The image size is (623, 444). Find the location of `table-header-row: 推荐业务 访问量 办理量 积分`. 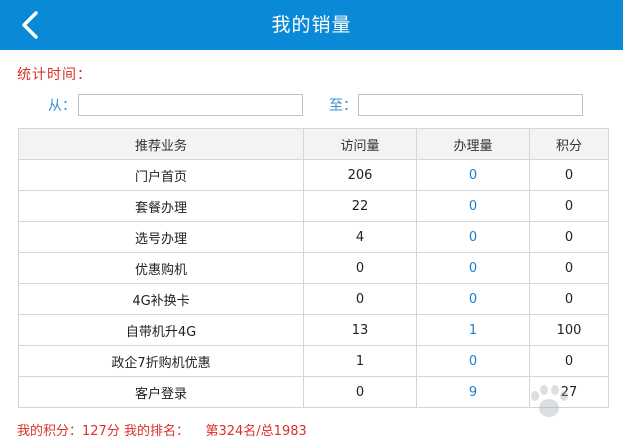

table-header-row: 推荐业务 访问量 办理量 积分 is located at coordinates (313, 144).